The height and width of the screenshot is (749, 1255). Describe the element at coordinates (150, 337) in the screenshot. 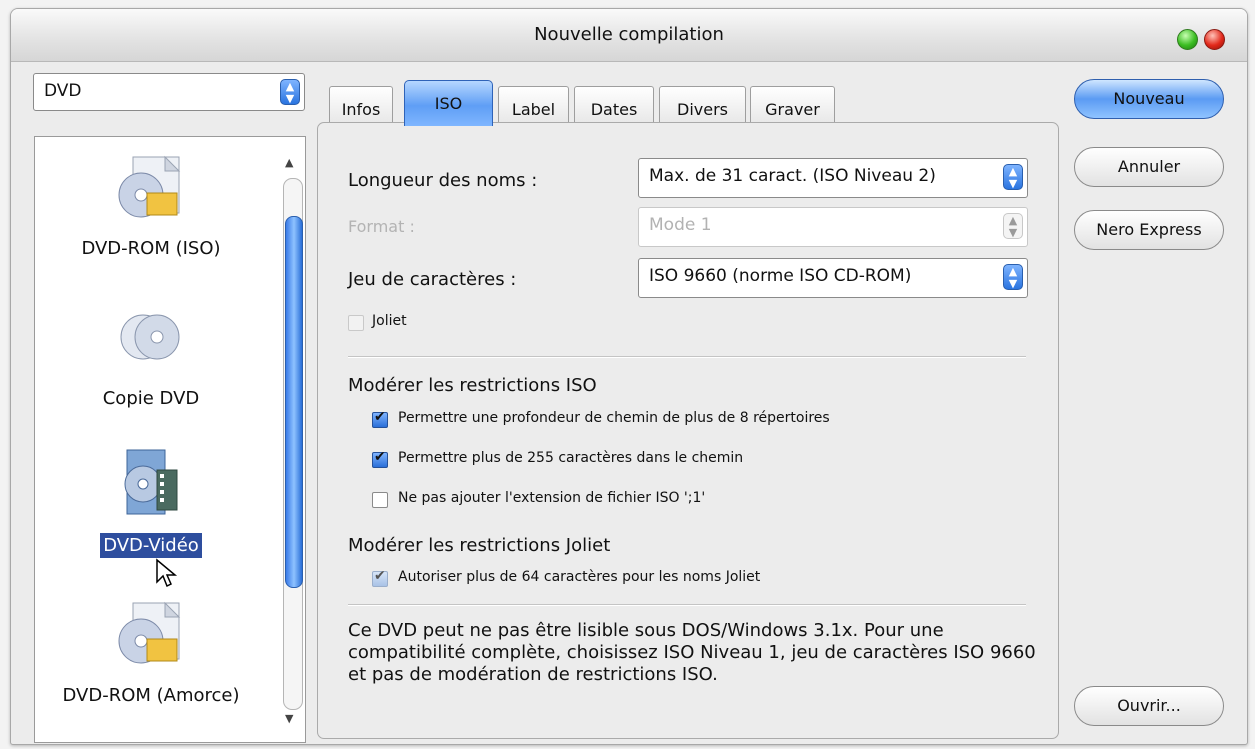

I see `copy-dvd-icon` at that location.